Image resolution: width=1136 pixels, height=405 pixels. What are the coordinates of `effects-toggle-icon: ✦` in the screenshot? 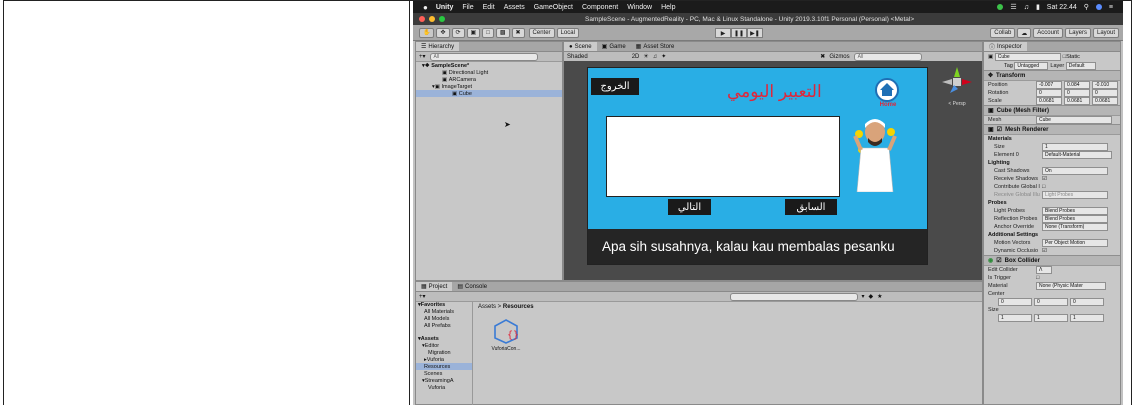 It's located at (663, 56).